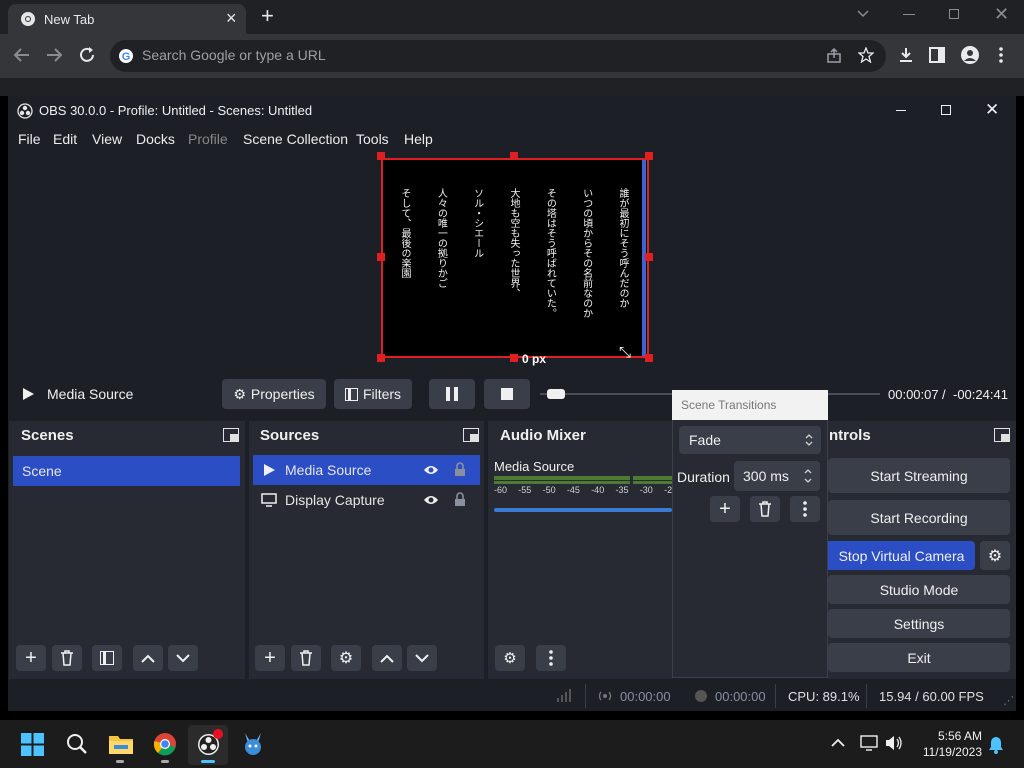 The image size is (1024, 768). I want to click on obs-maximize-icon, so click(946, 110).